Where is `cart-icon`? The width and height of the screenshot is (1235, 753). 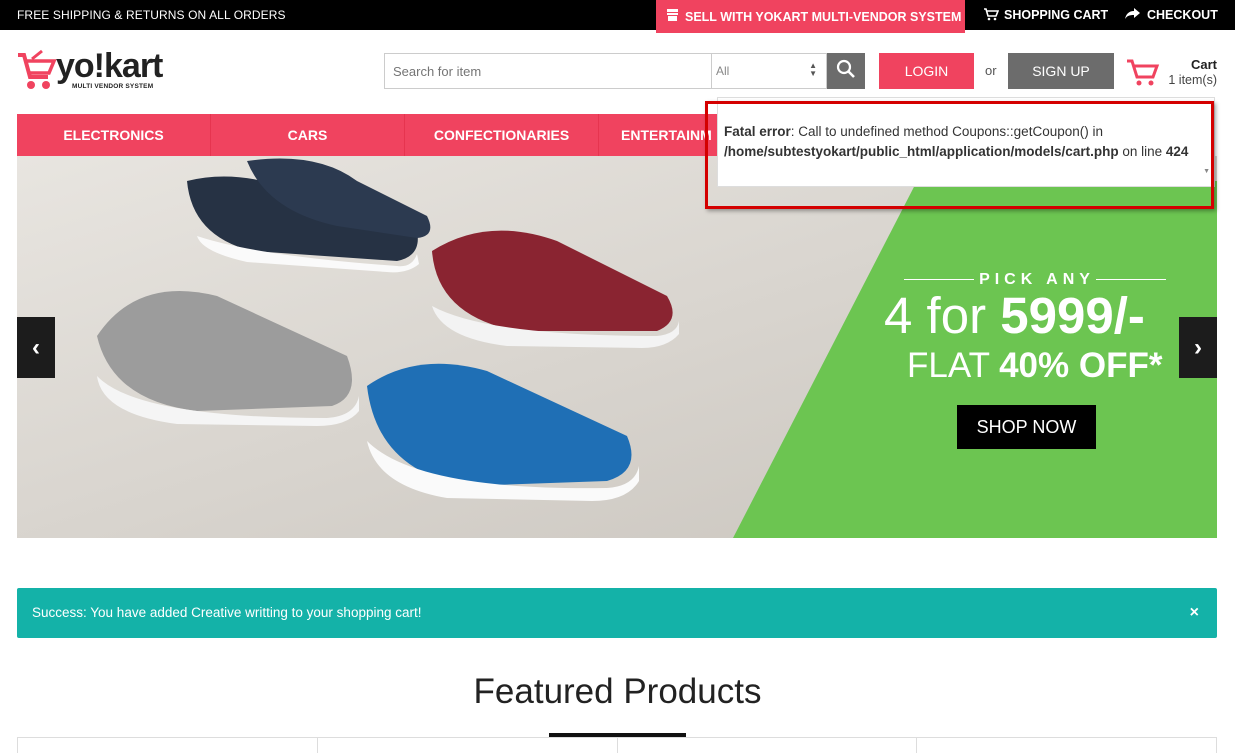 cart-icon is located at coordinates (1143, 75).